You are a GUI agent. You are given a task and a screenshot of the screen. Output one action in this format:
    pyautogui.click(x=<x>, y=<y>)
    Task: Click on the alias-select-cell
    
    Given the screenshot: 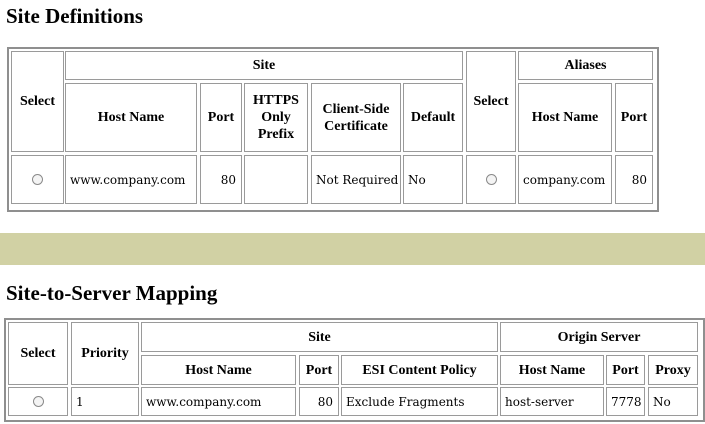 What is the action you would take?
    pyautogui.click(x=491, y=179)
    